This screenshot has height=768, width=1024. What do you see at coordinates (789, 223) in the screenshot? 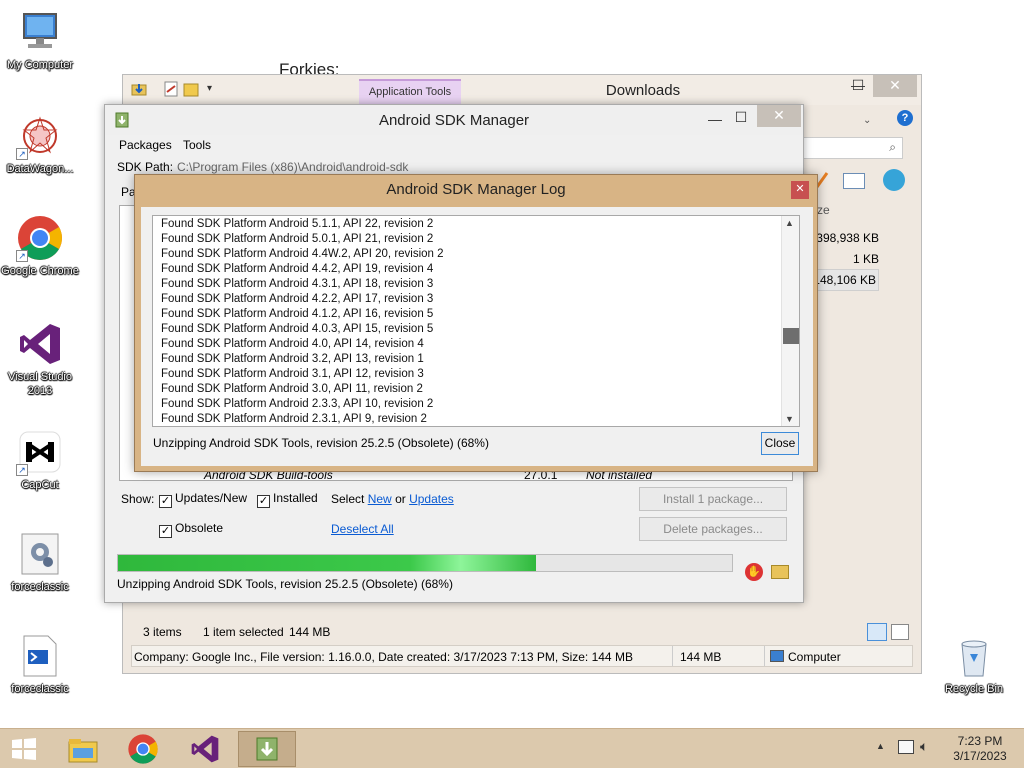
I see `scroll-up-icon: ▲` at bounding box center [789, 223].